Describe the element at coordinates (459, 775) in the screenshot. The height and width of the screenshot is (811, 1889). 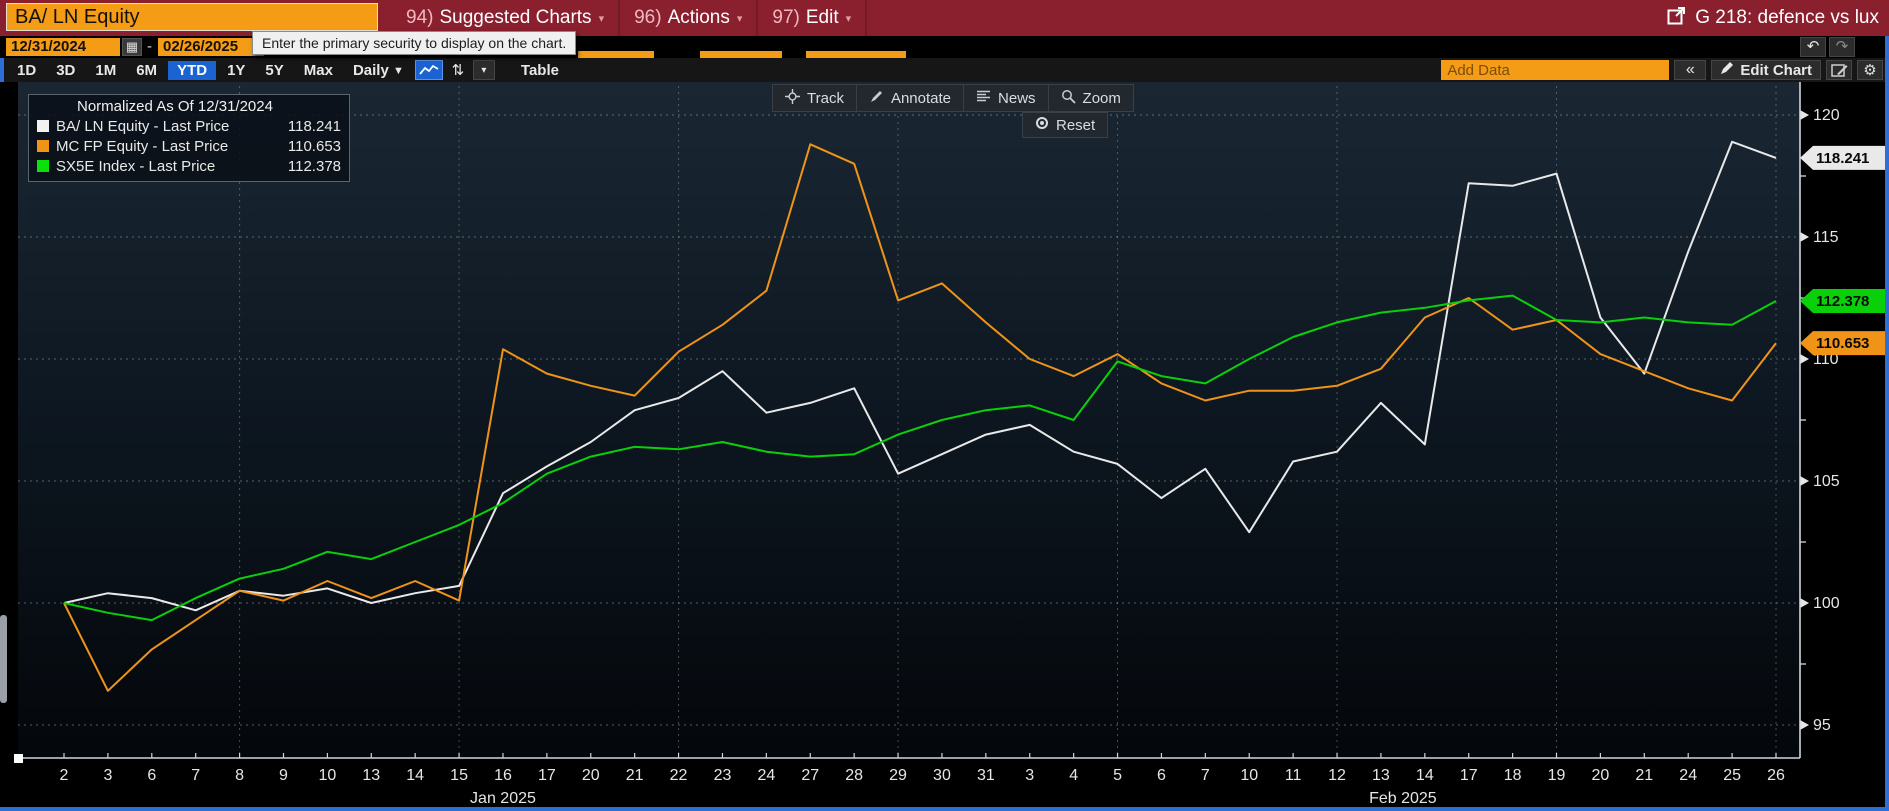
I see `x-tick-label: 15` at that location.